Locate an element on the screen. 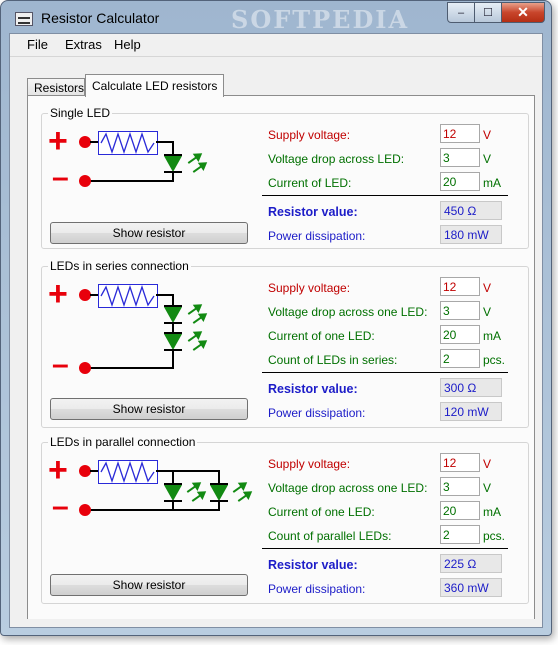  power-dissipation-output: 120 mW is located at coordinates (471, 411).